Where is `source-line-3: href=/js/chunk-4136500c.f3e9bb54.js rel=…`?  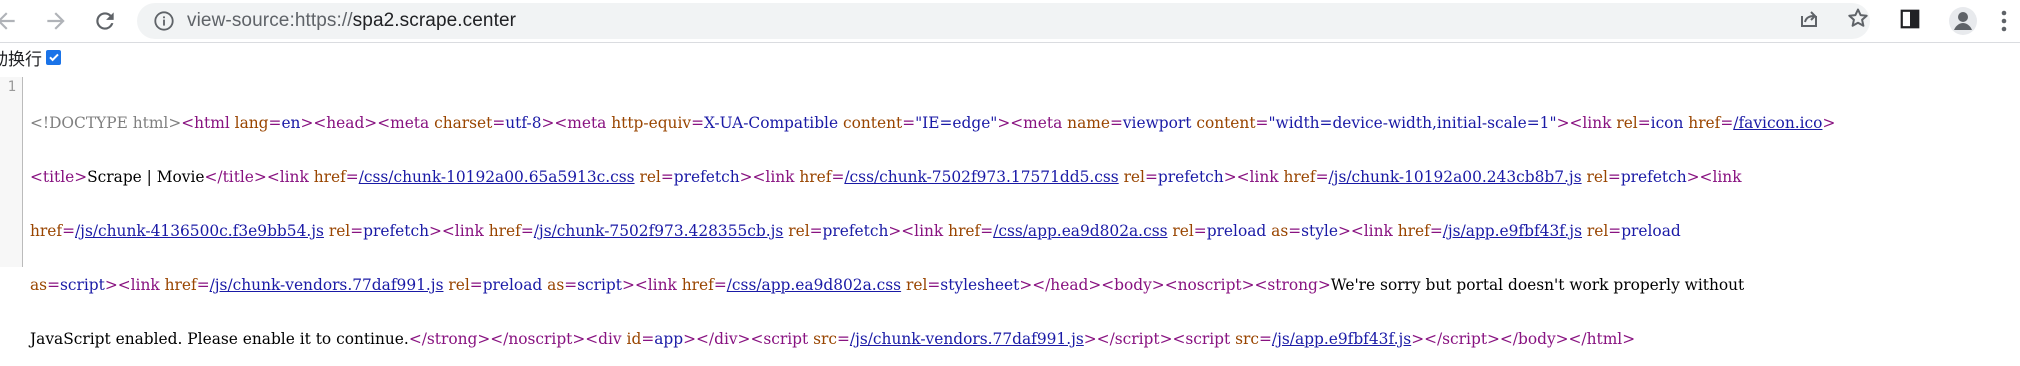 source-line-3: href=/js/chunk-4136500c.f3e9bb54.js rel=… is located at coordinates (855, 231).